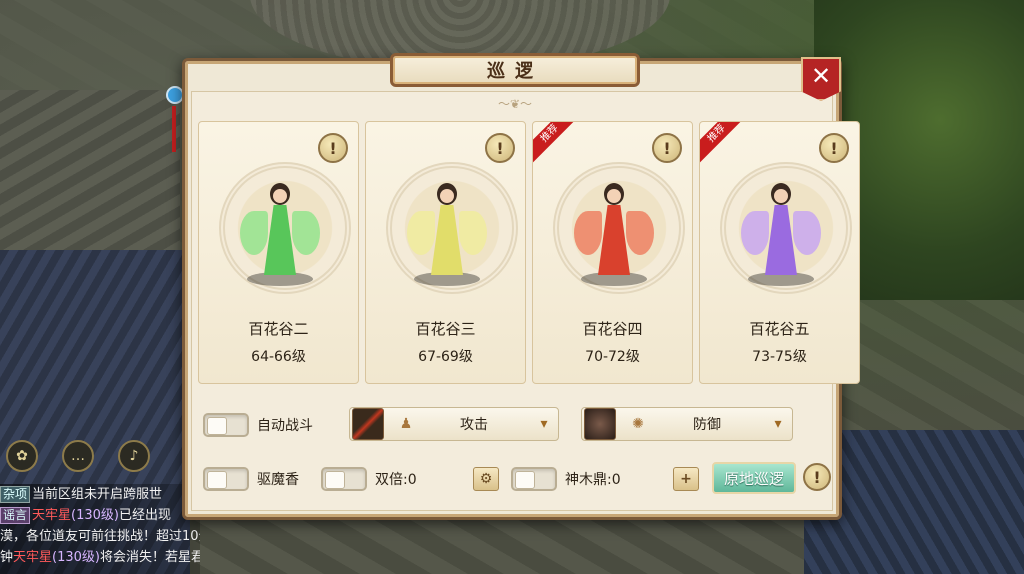  I want to click on patrol-map-card: 推荐! 百花谷四 70-72级, so click(612, 252).